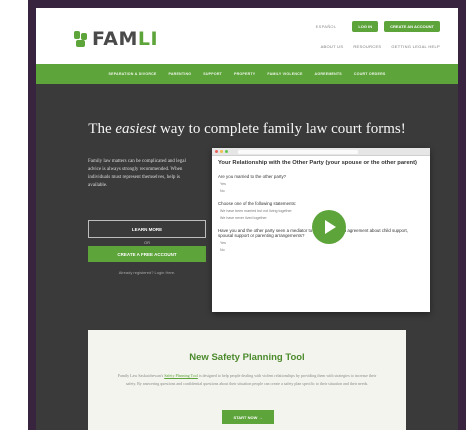 The width and height of the screenshot is (475, 430). What do you see at coordinates (147, 229) in the screenshot?
I see `learn-more-button: LEARN MORE` at bounding box center [147, 229].